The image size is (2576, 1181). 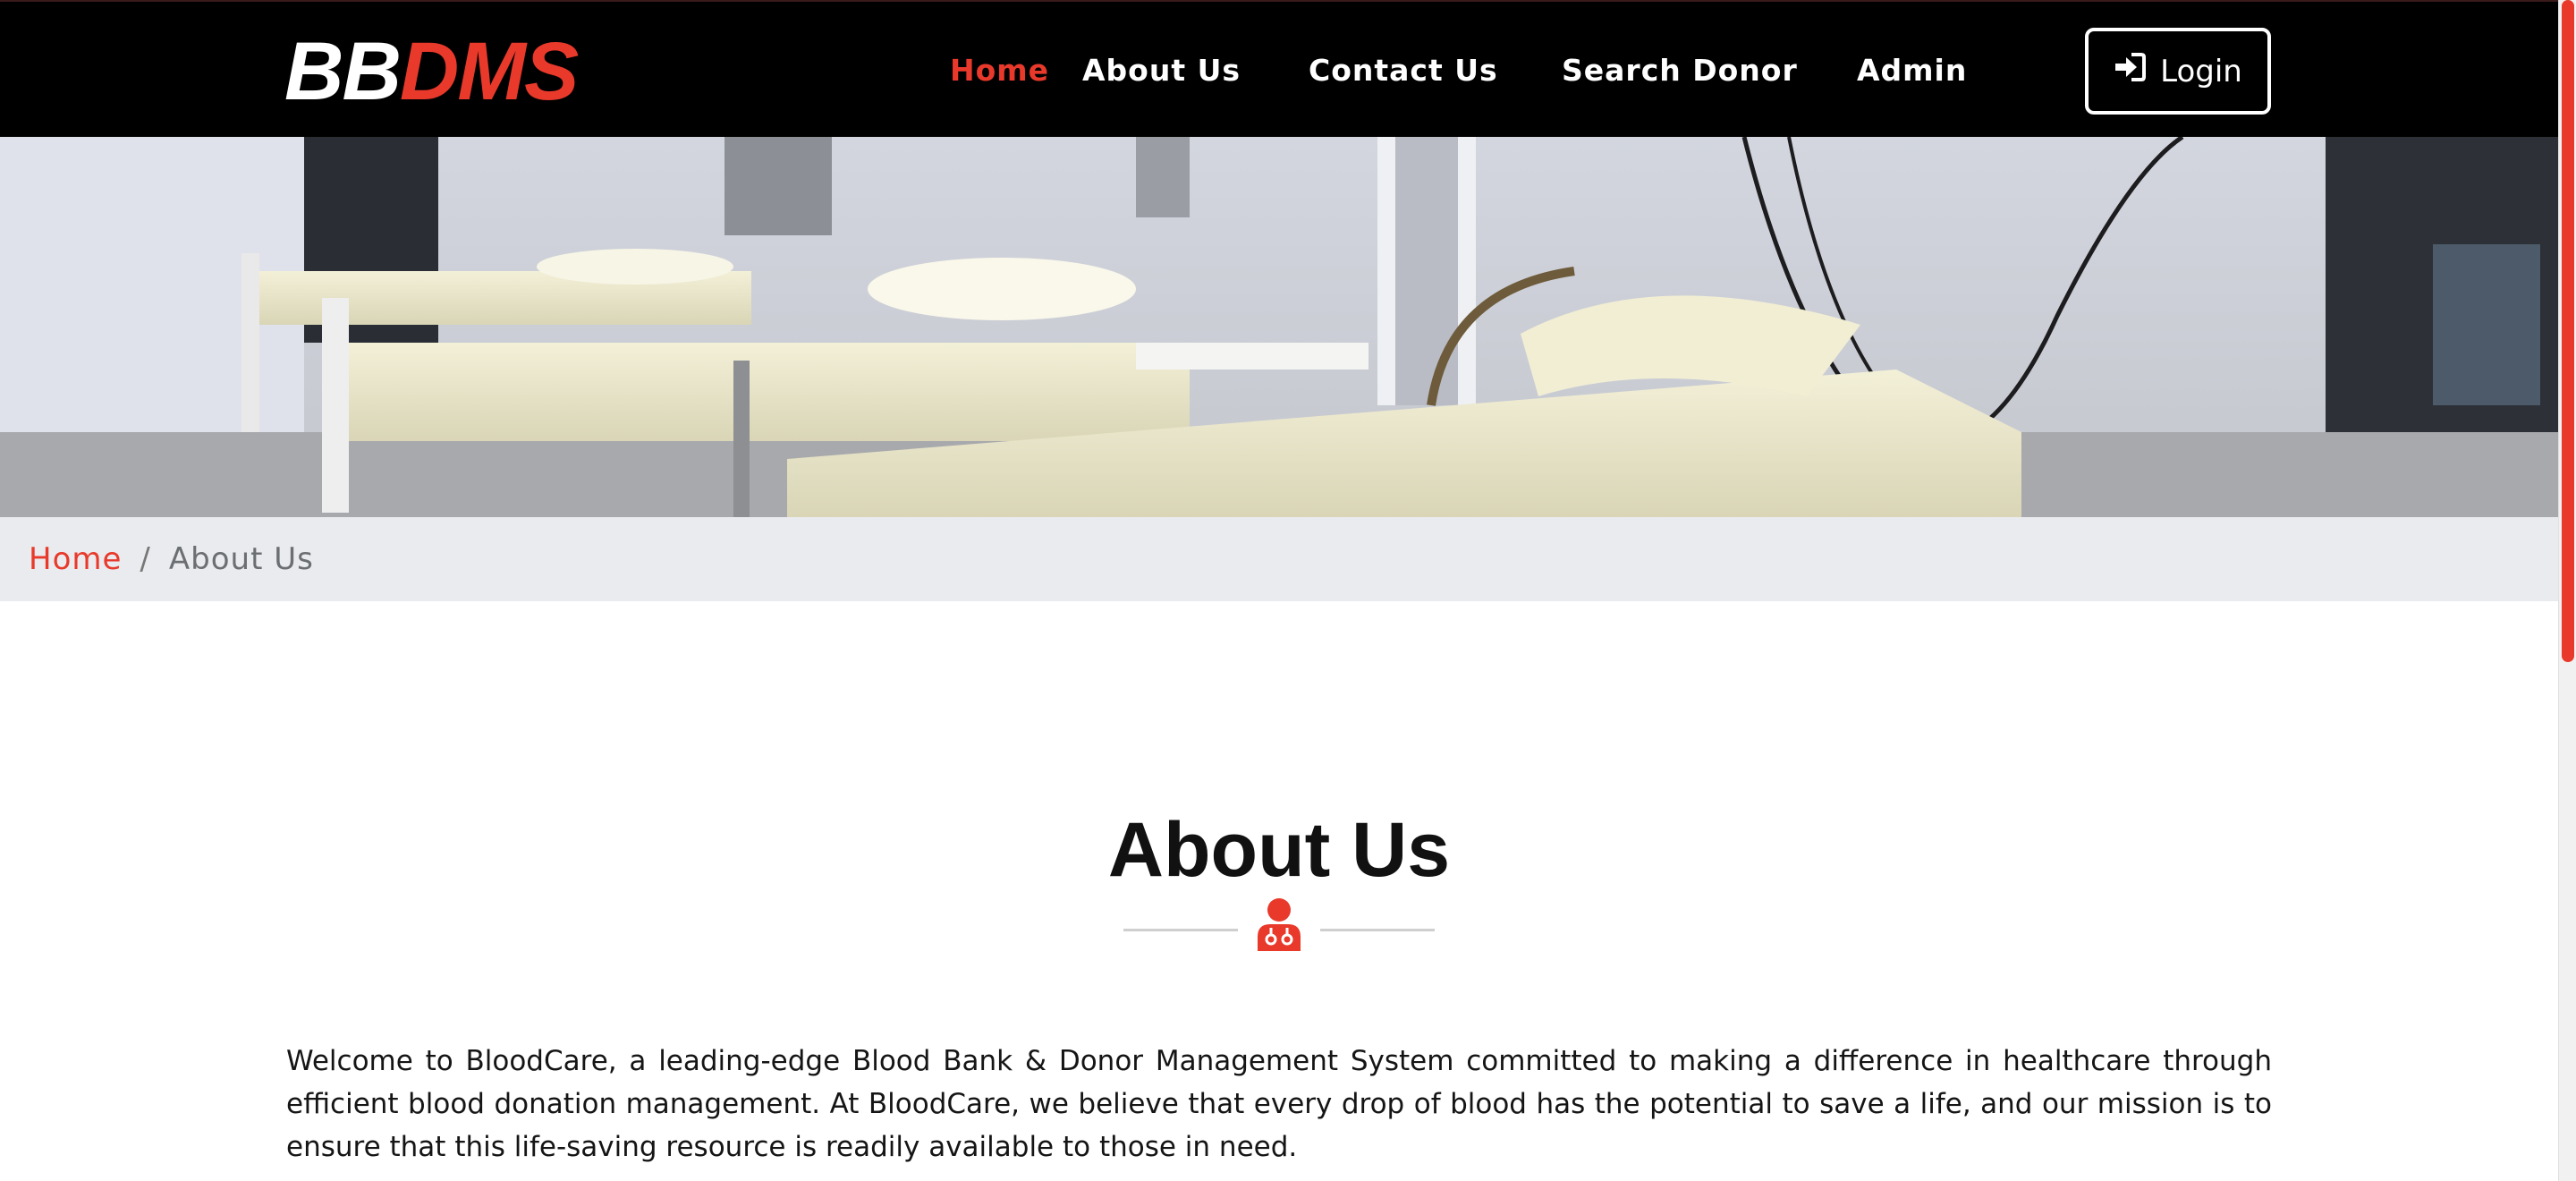 I want to click on page-scrollbar, so click(x=2567, y=590).